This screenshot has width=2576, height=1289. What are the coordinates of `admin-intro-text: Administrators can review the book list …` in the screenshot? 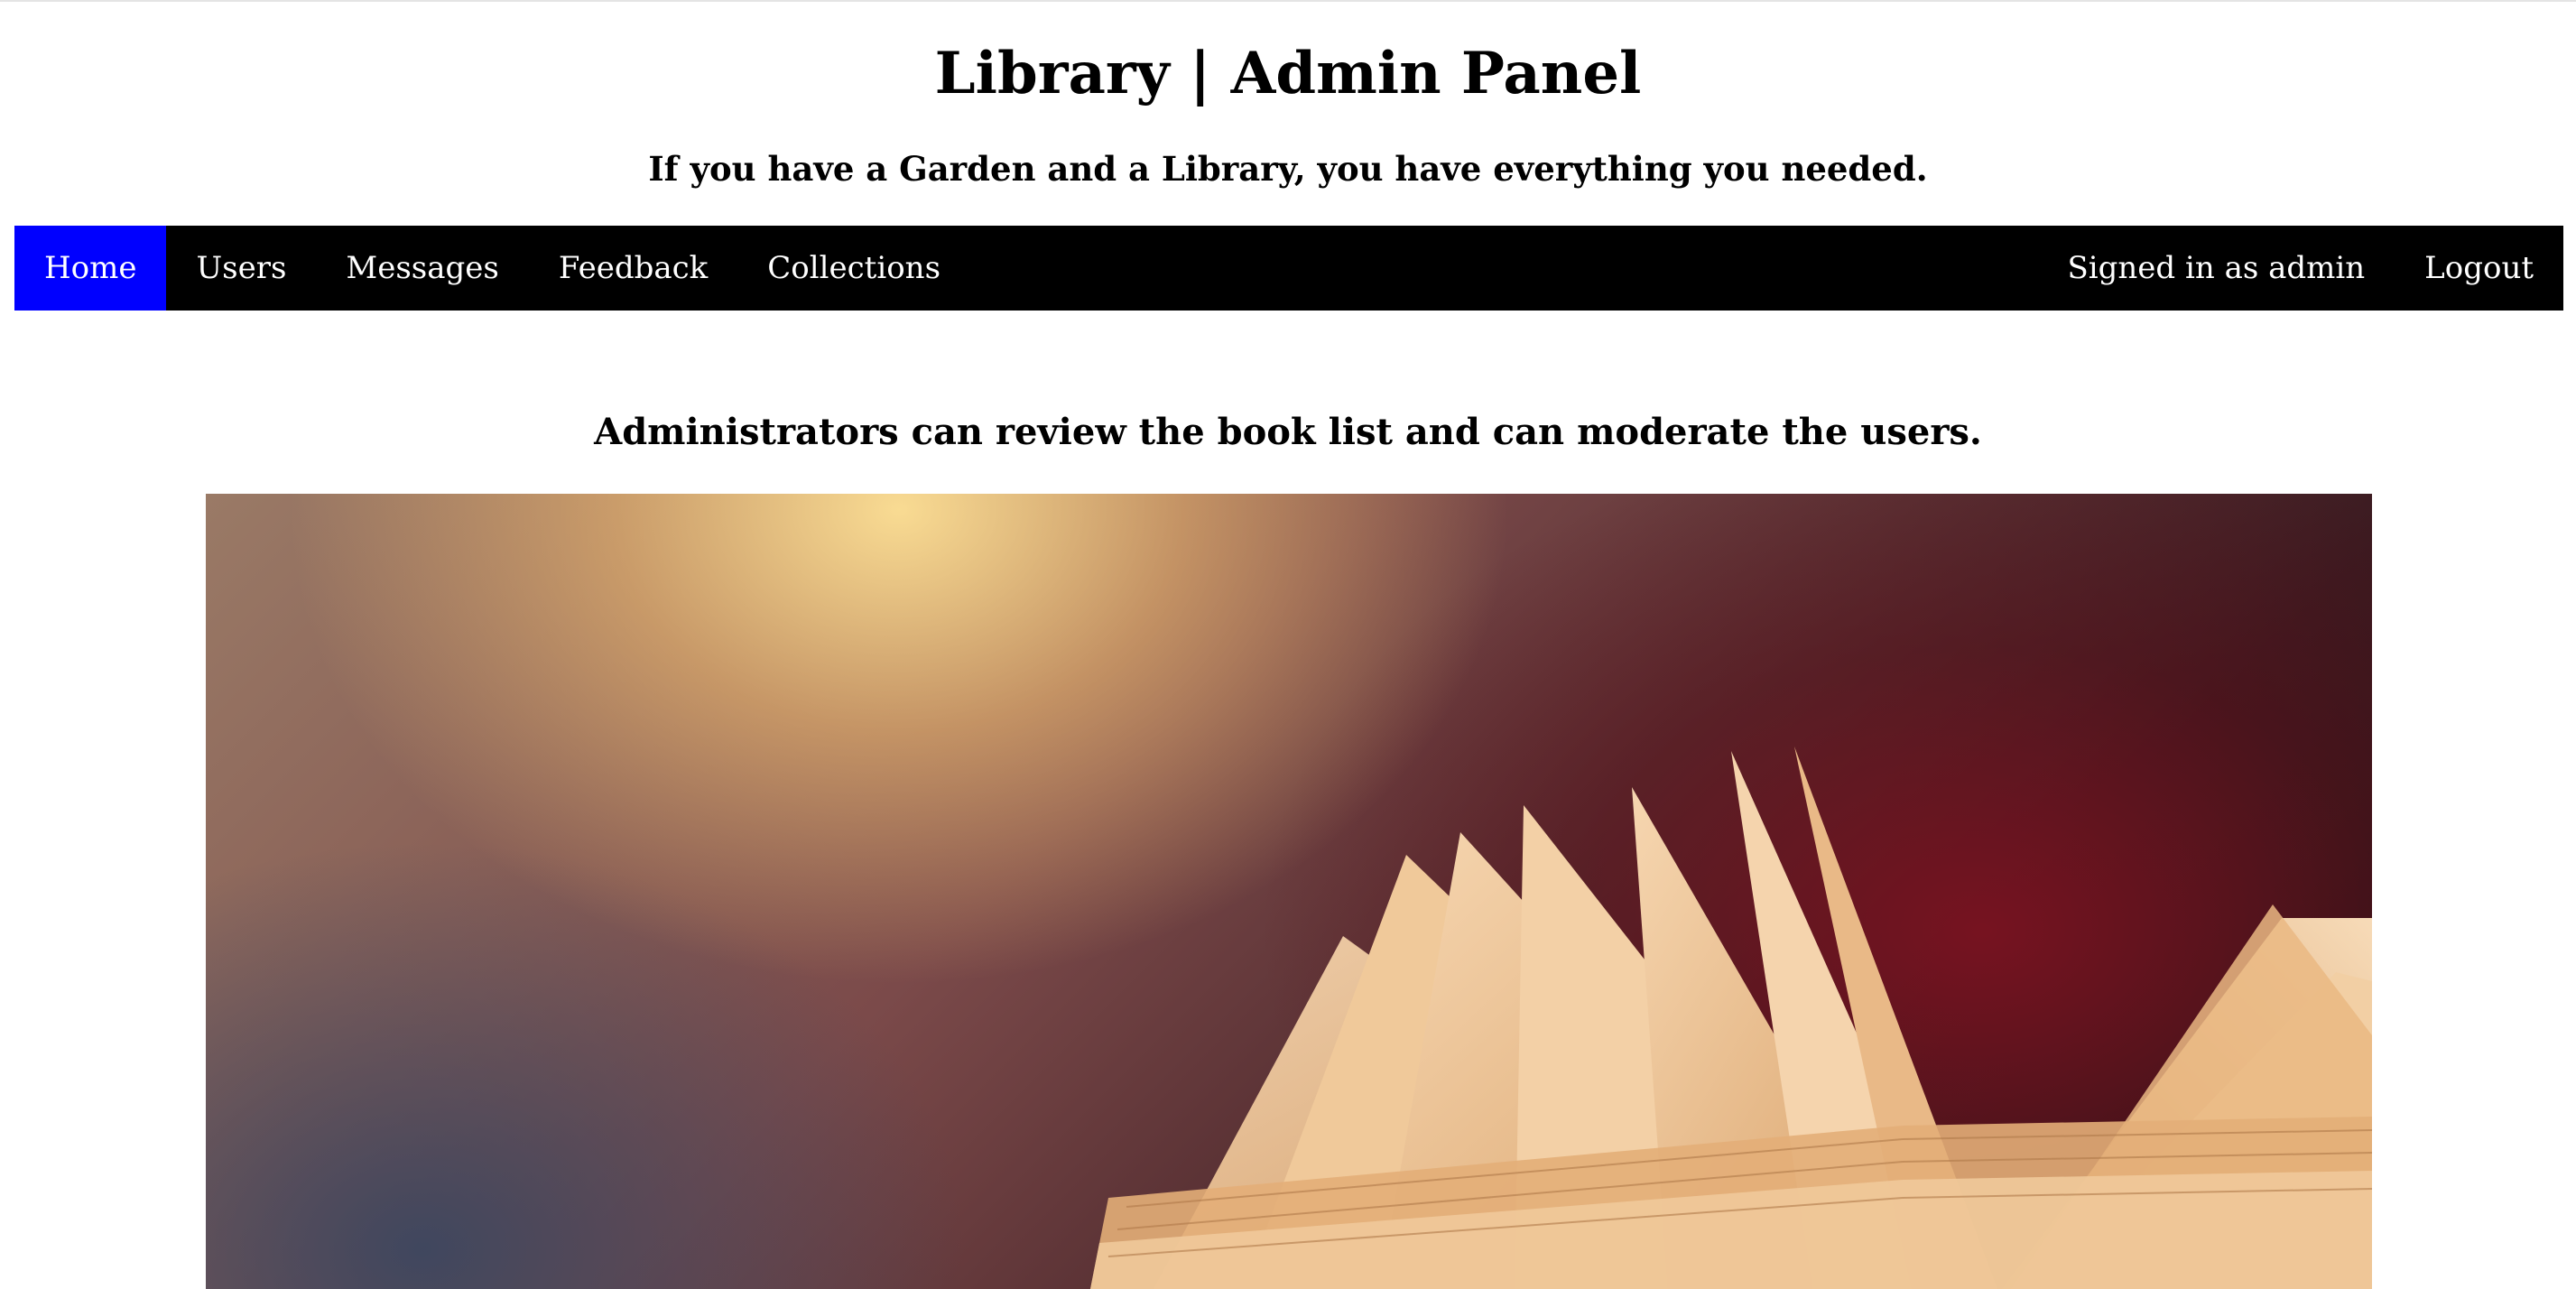 It's located at (1288, 432).